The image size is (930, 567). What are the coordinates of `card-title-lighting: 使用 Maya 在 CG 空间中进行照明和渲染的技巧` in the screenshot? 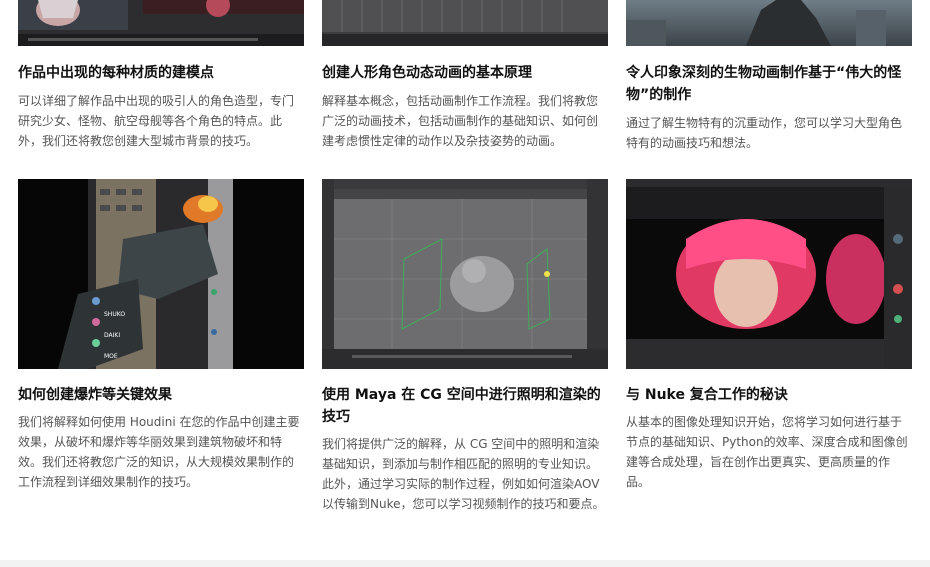 It's located at (467, 406).